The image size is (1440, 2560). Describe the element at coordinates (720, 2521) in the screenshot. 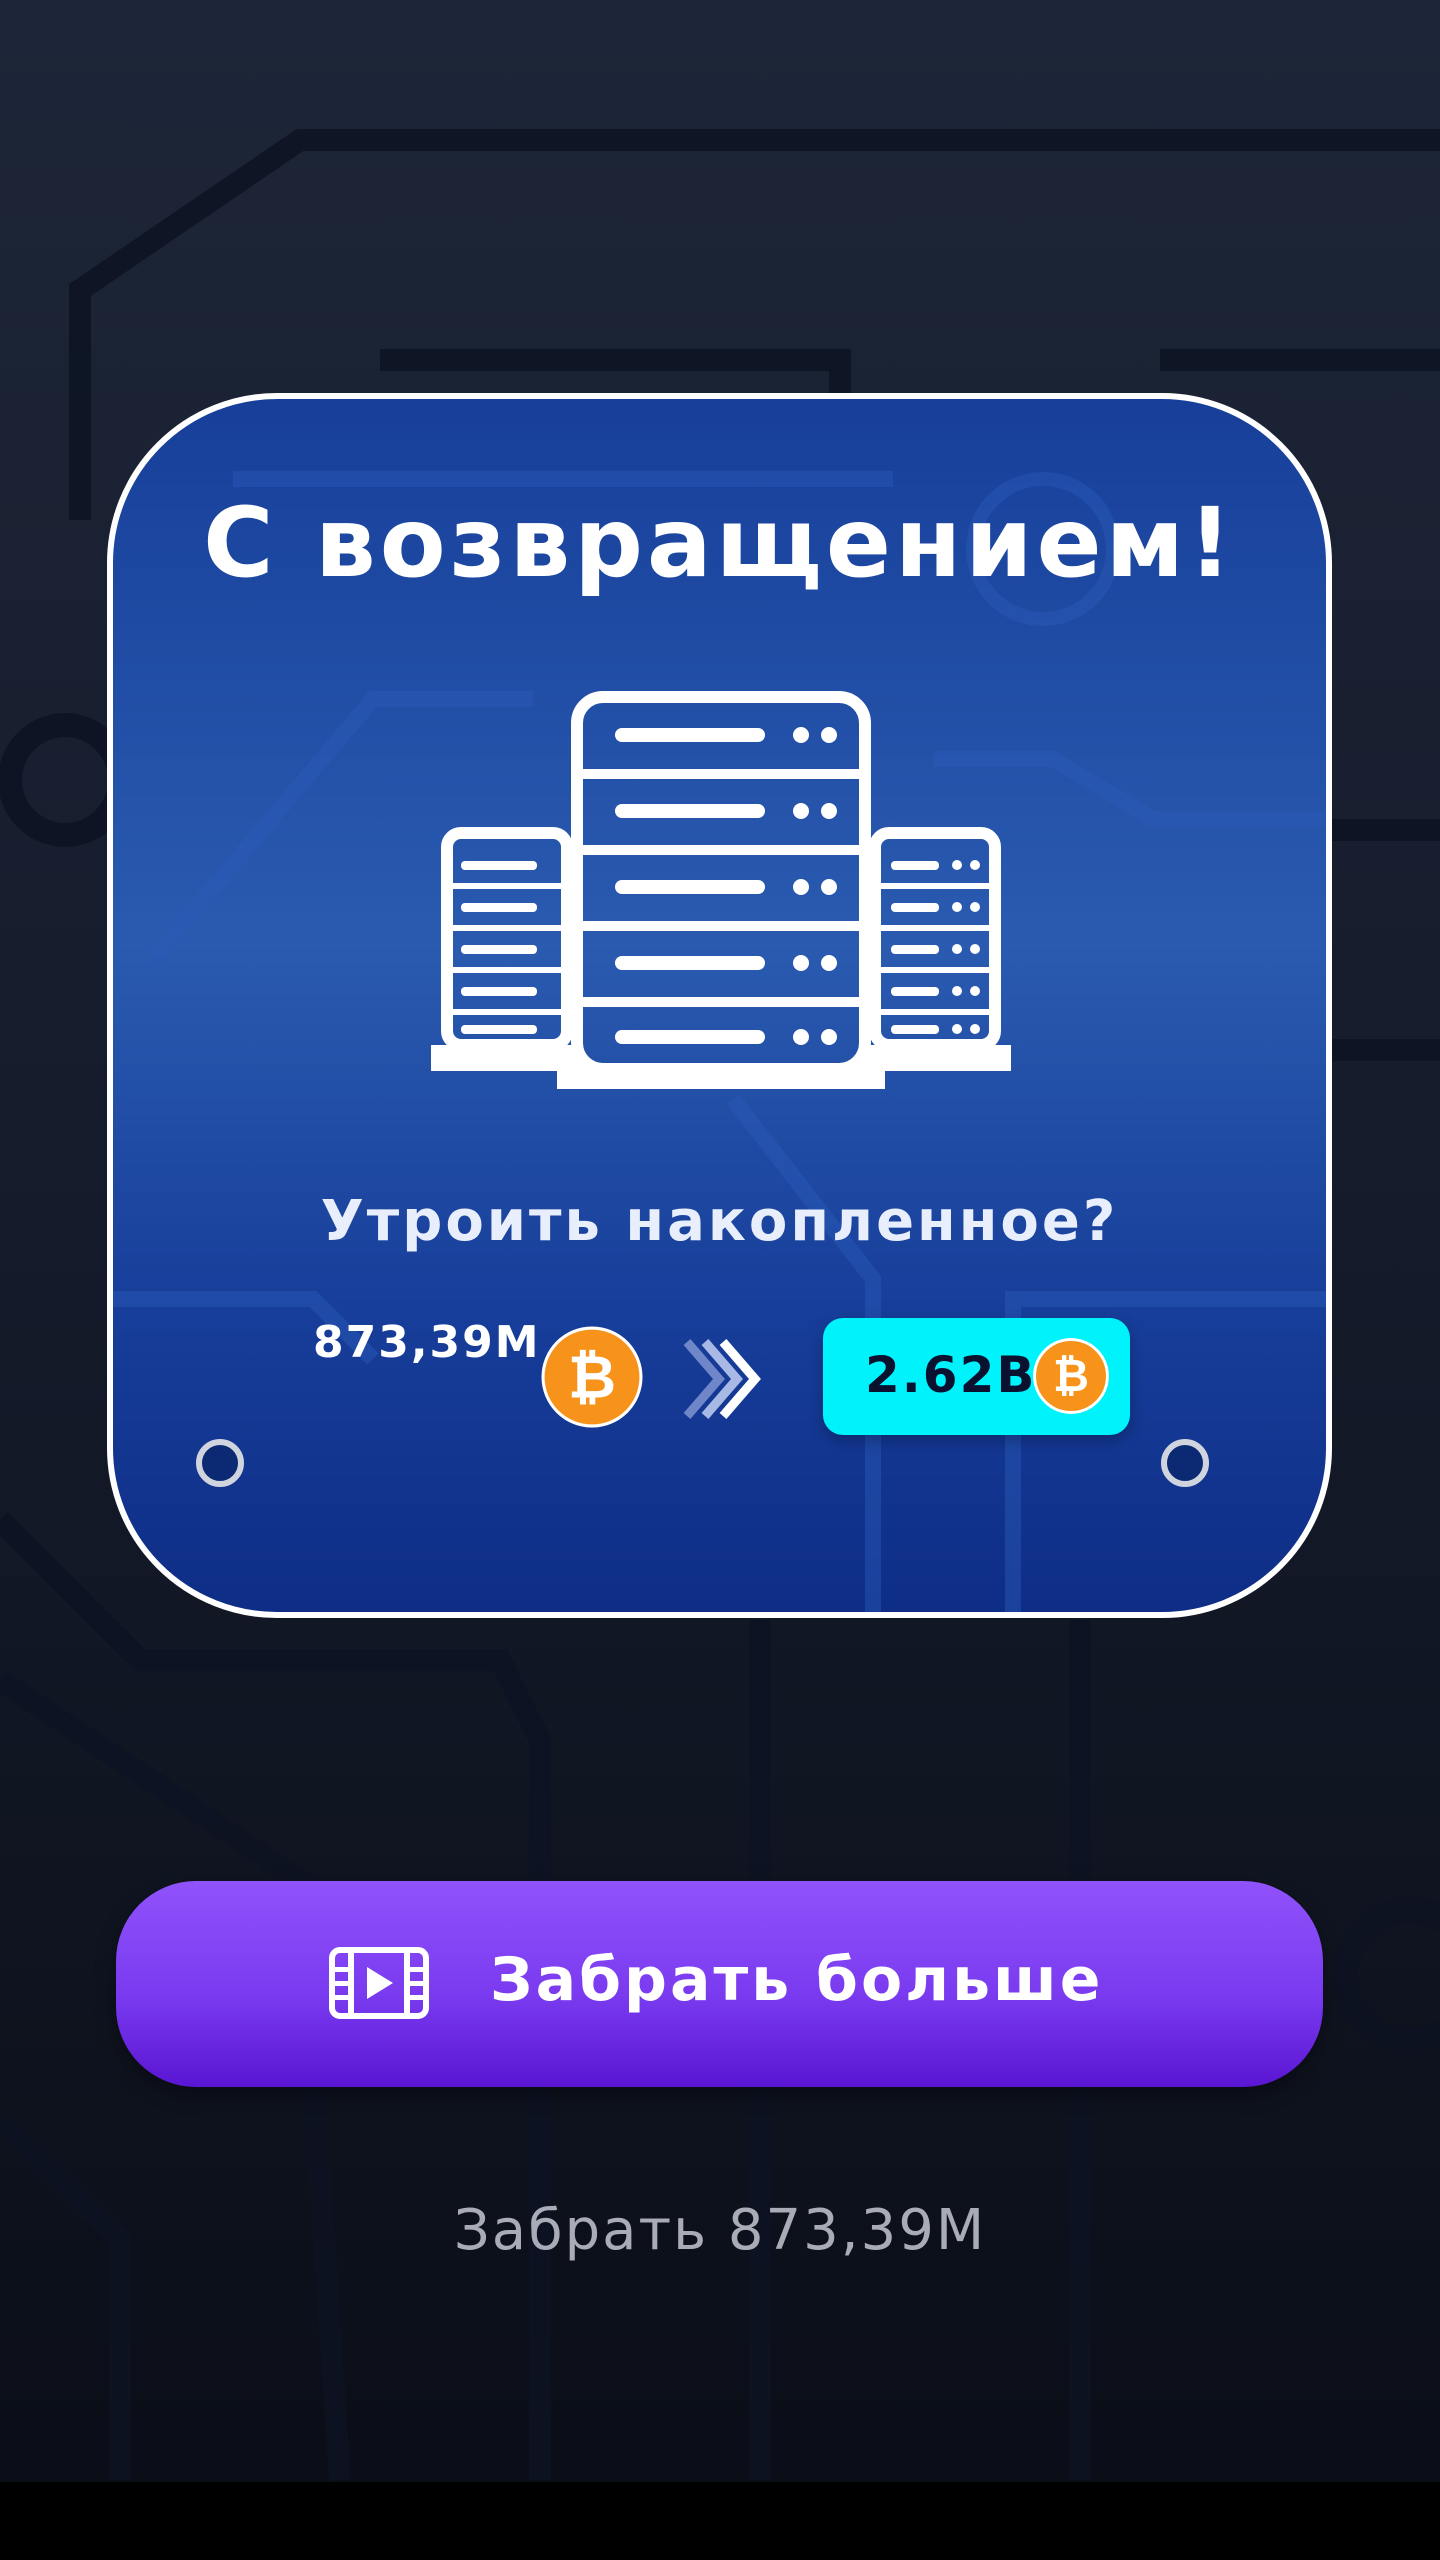

I see `bottom-bar` at that location.